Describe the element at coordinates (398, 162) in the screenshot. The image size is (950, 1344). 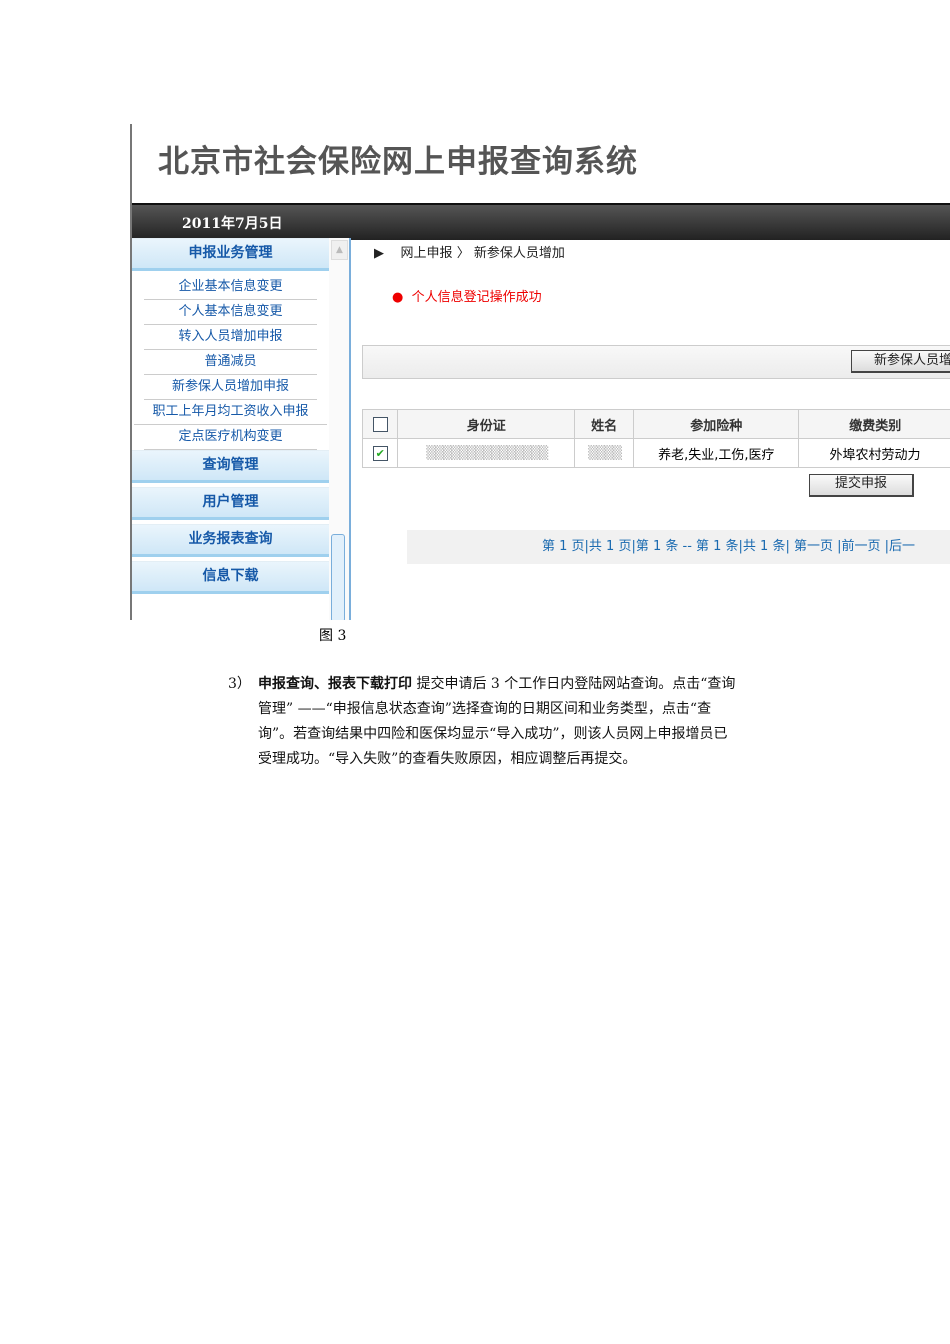
I see `system-title: 北京市社会保险网上申报查询系统` at that location.